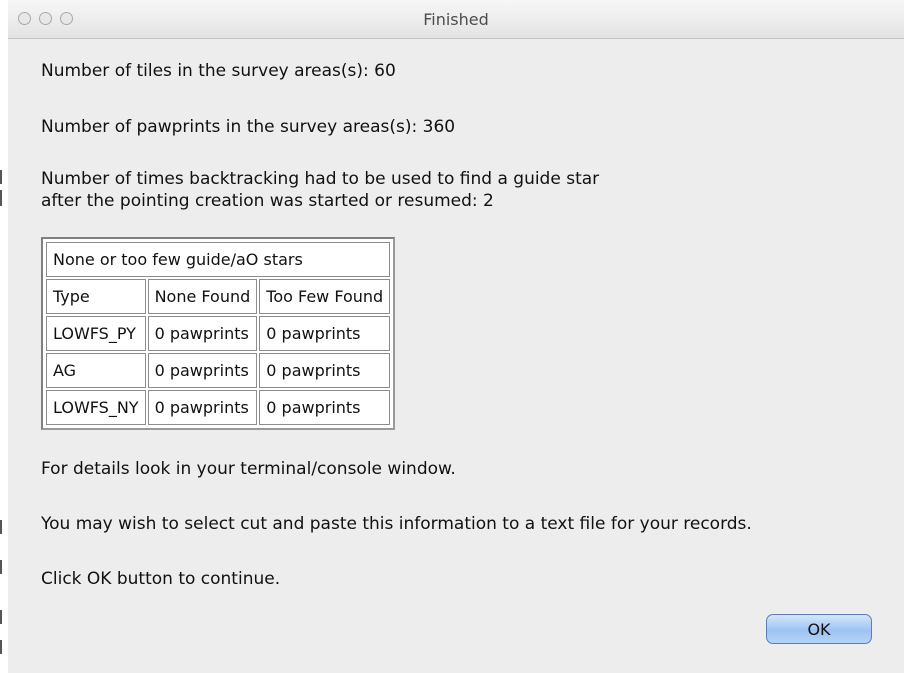 The height and width of the screenshot is (673, 904). Describe the element at coordinates (4, 336) in the screenshot. I see `background-edge` at that location.